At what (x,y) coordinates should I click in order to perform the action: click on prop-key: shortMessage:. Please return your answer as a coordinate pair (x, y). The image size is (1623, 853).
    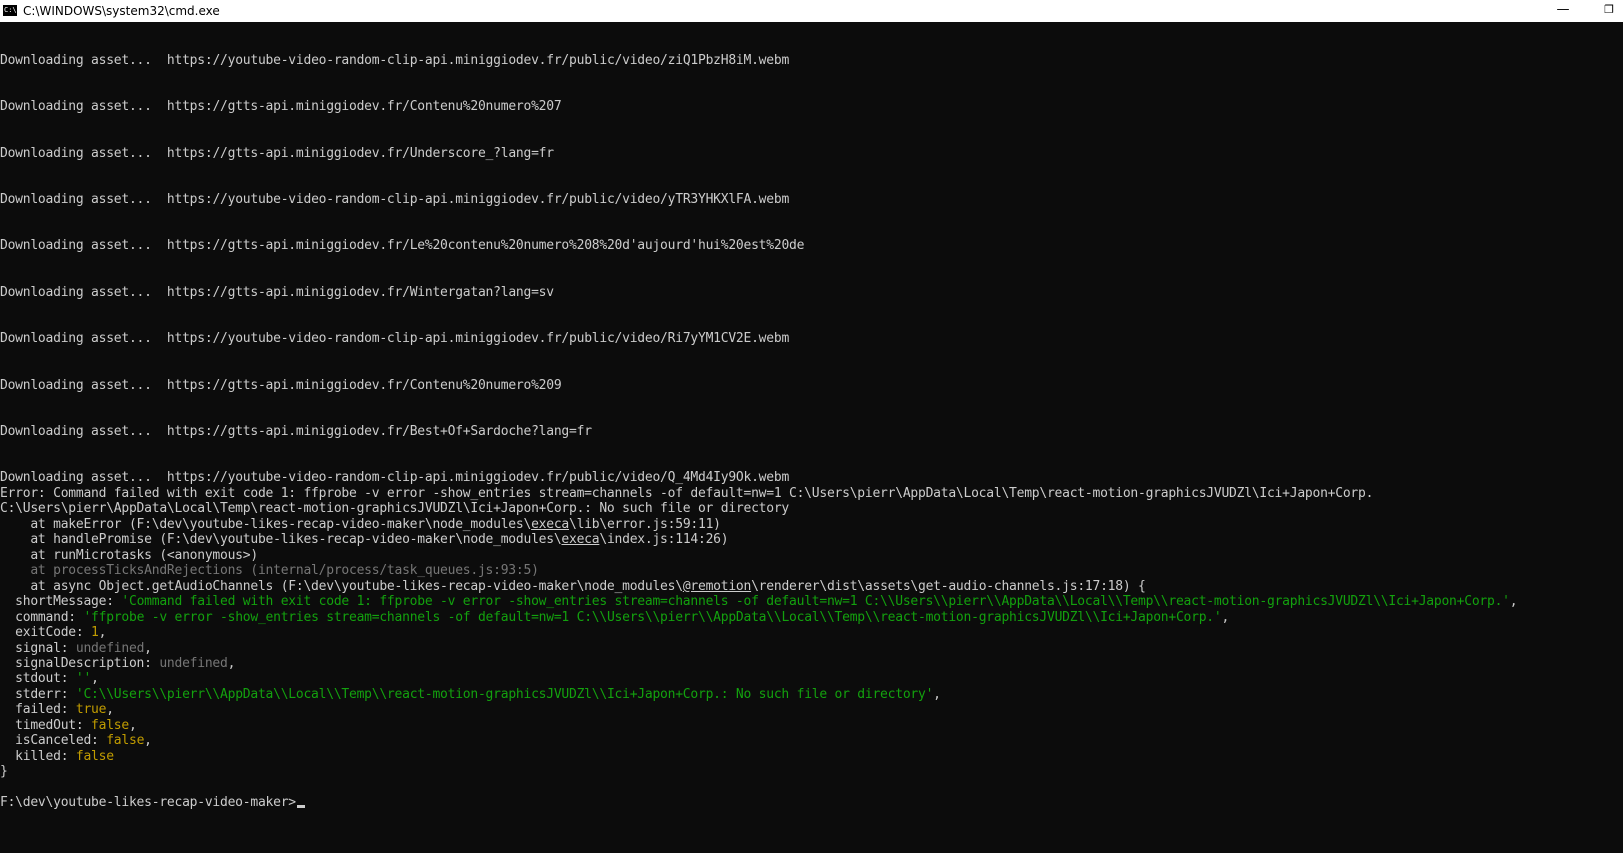
    Looking at the image, I should click on (61, 601).